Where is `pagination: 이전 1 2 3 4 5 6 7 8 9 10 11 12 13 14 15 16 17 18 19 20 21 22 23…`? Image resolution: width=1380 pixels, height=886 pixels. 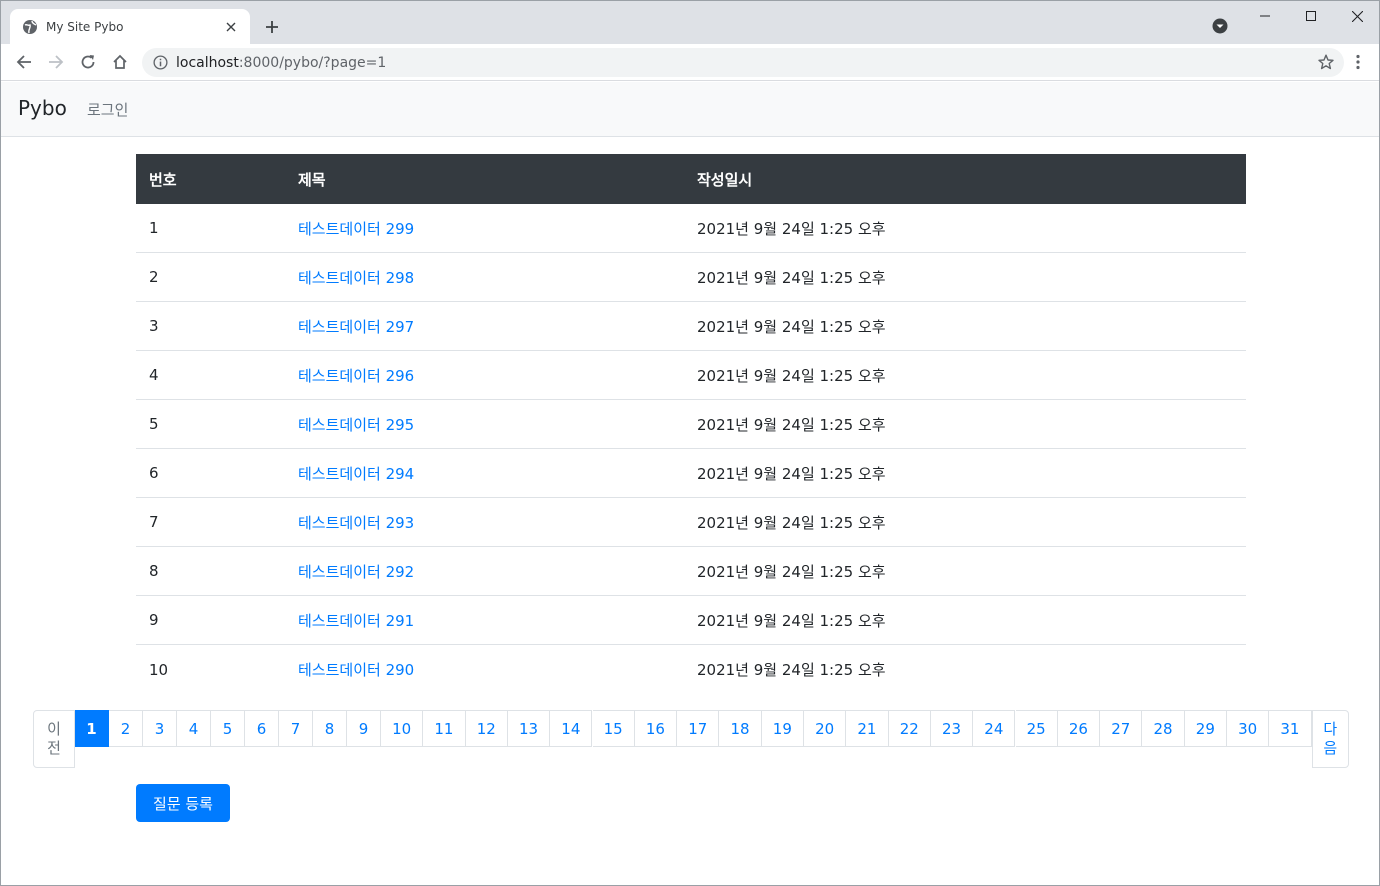
pagination: 이전 1 2 3 4 5 6 7 8 9 10 11 12 13 14 15 16 17 18 19 20 21 22 23… is located at coordinates (691, 739).